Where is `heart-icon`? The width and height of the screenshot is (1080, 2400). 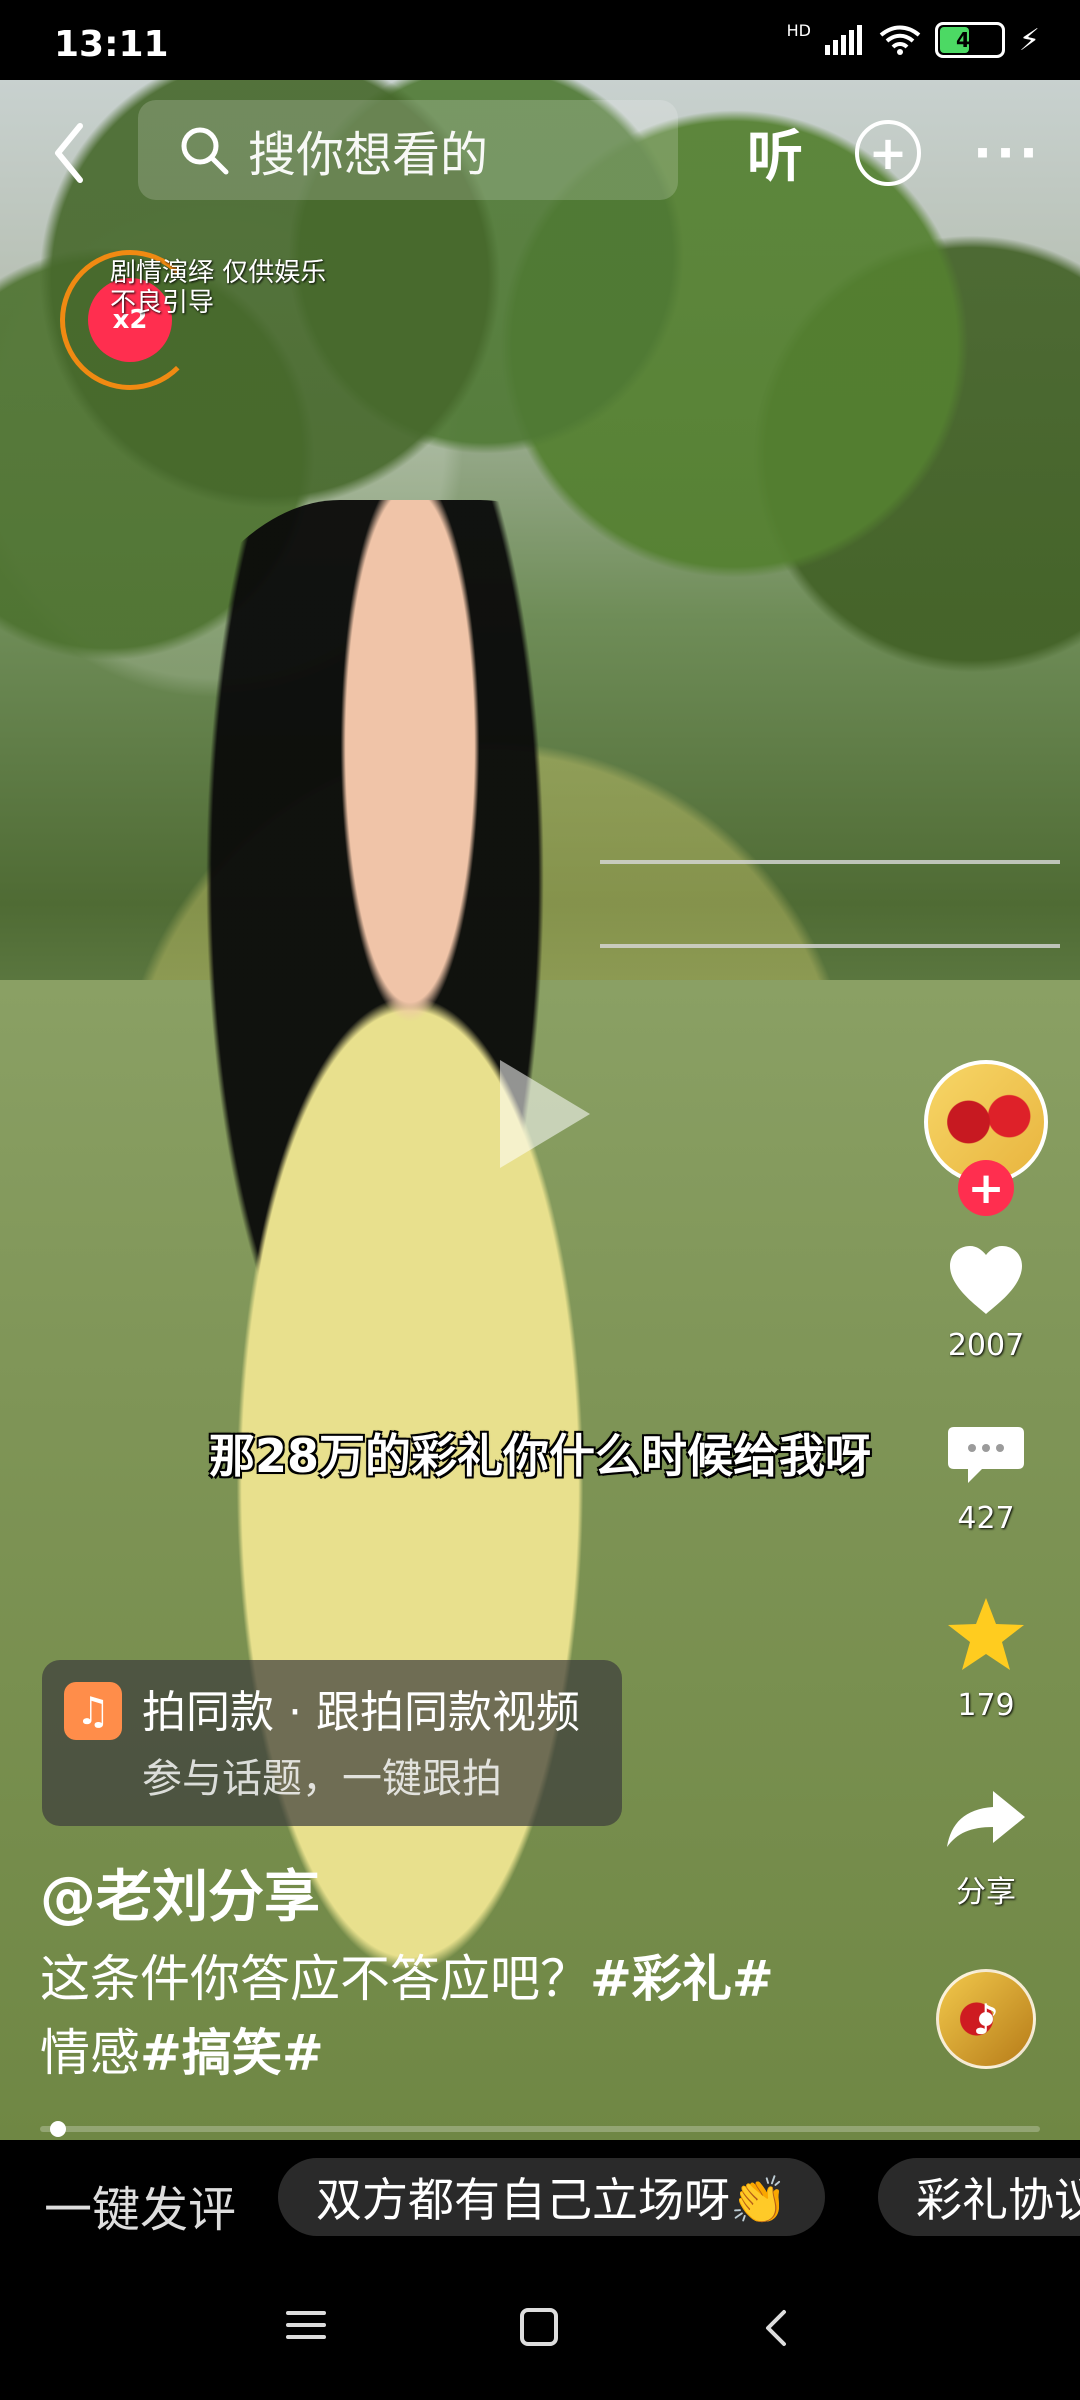 heart-icon is located at coordinates (986, 1280).